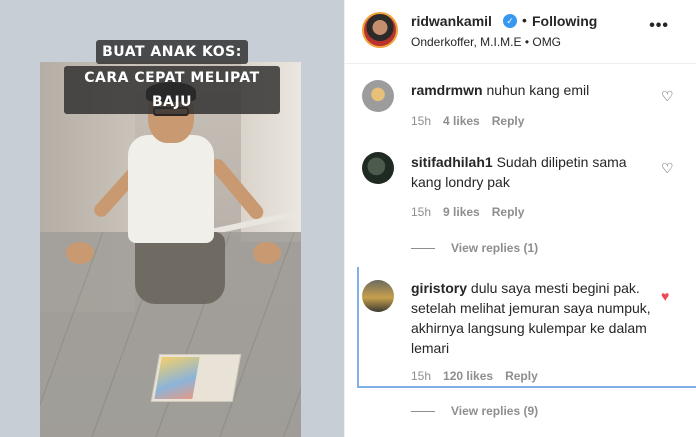  I want to click on post-location: Onderkoffer, M.I.M.E • OMG, so click(486, 42).